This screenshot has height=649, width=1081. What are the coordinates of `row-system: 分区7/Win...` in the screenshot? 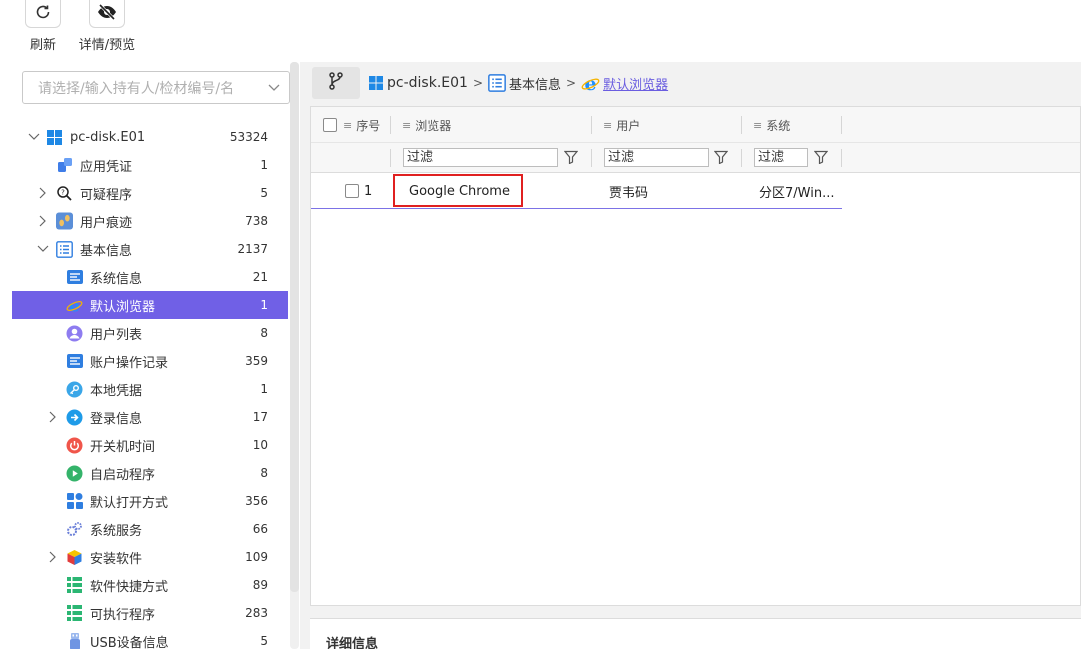 It's located at (796, 191).